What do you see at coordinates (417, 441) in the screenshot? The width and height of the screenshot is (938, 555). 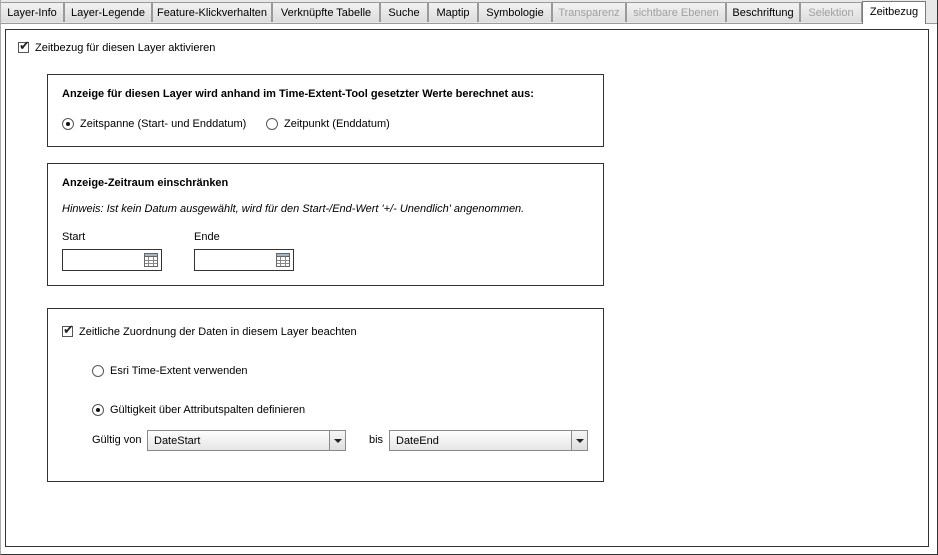 I see `valid-to-value: DateEnd` at bounding box center [417, 441].